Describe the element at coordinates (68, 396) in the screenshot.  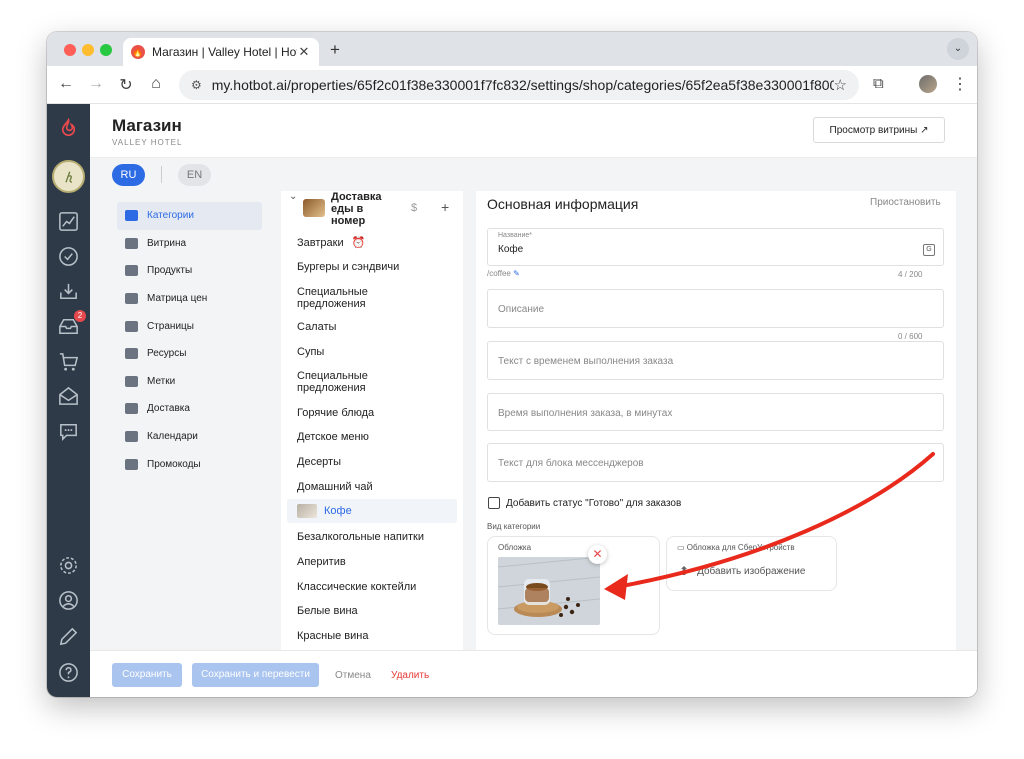
I see `mail-envelope-icon` at that location.